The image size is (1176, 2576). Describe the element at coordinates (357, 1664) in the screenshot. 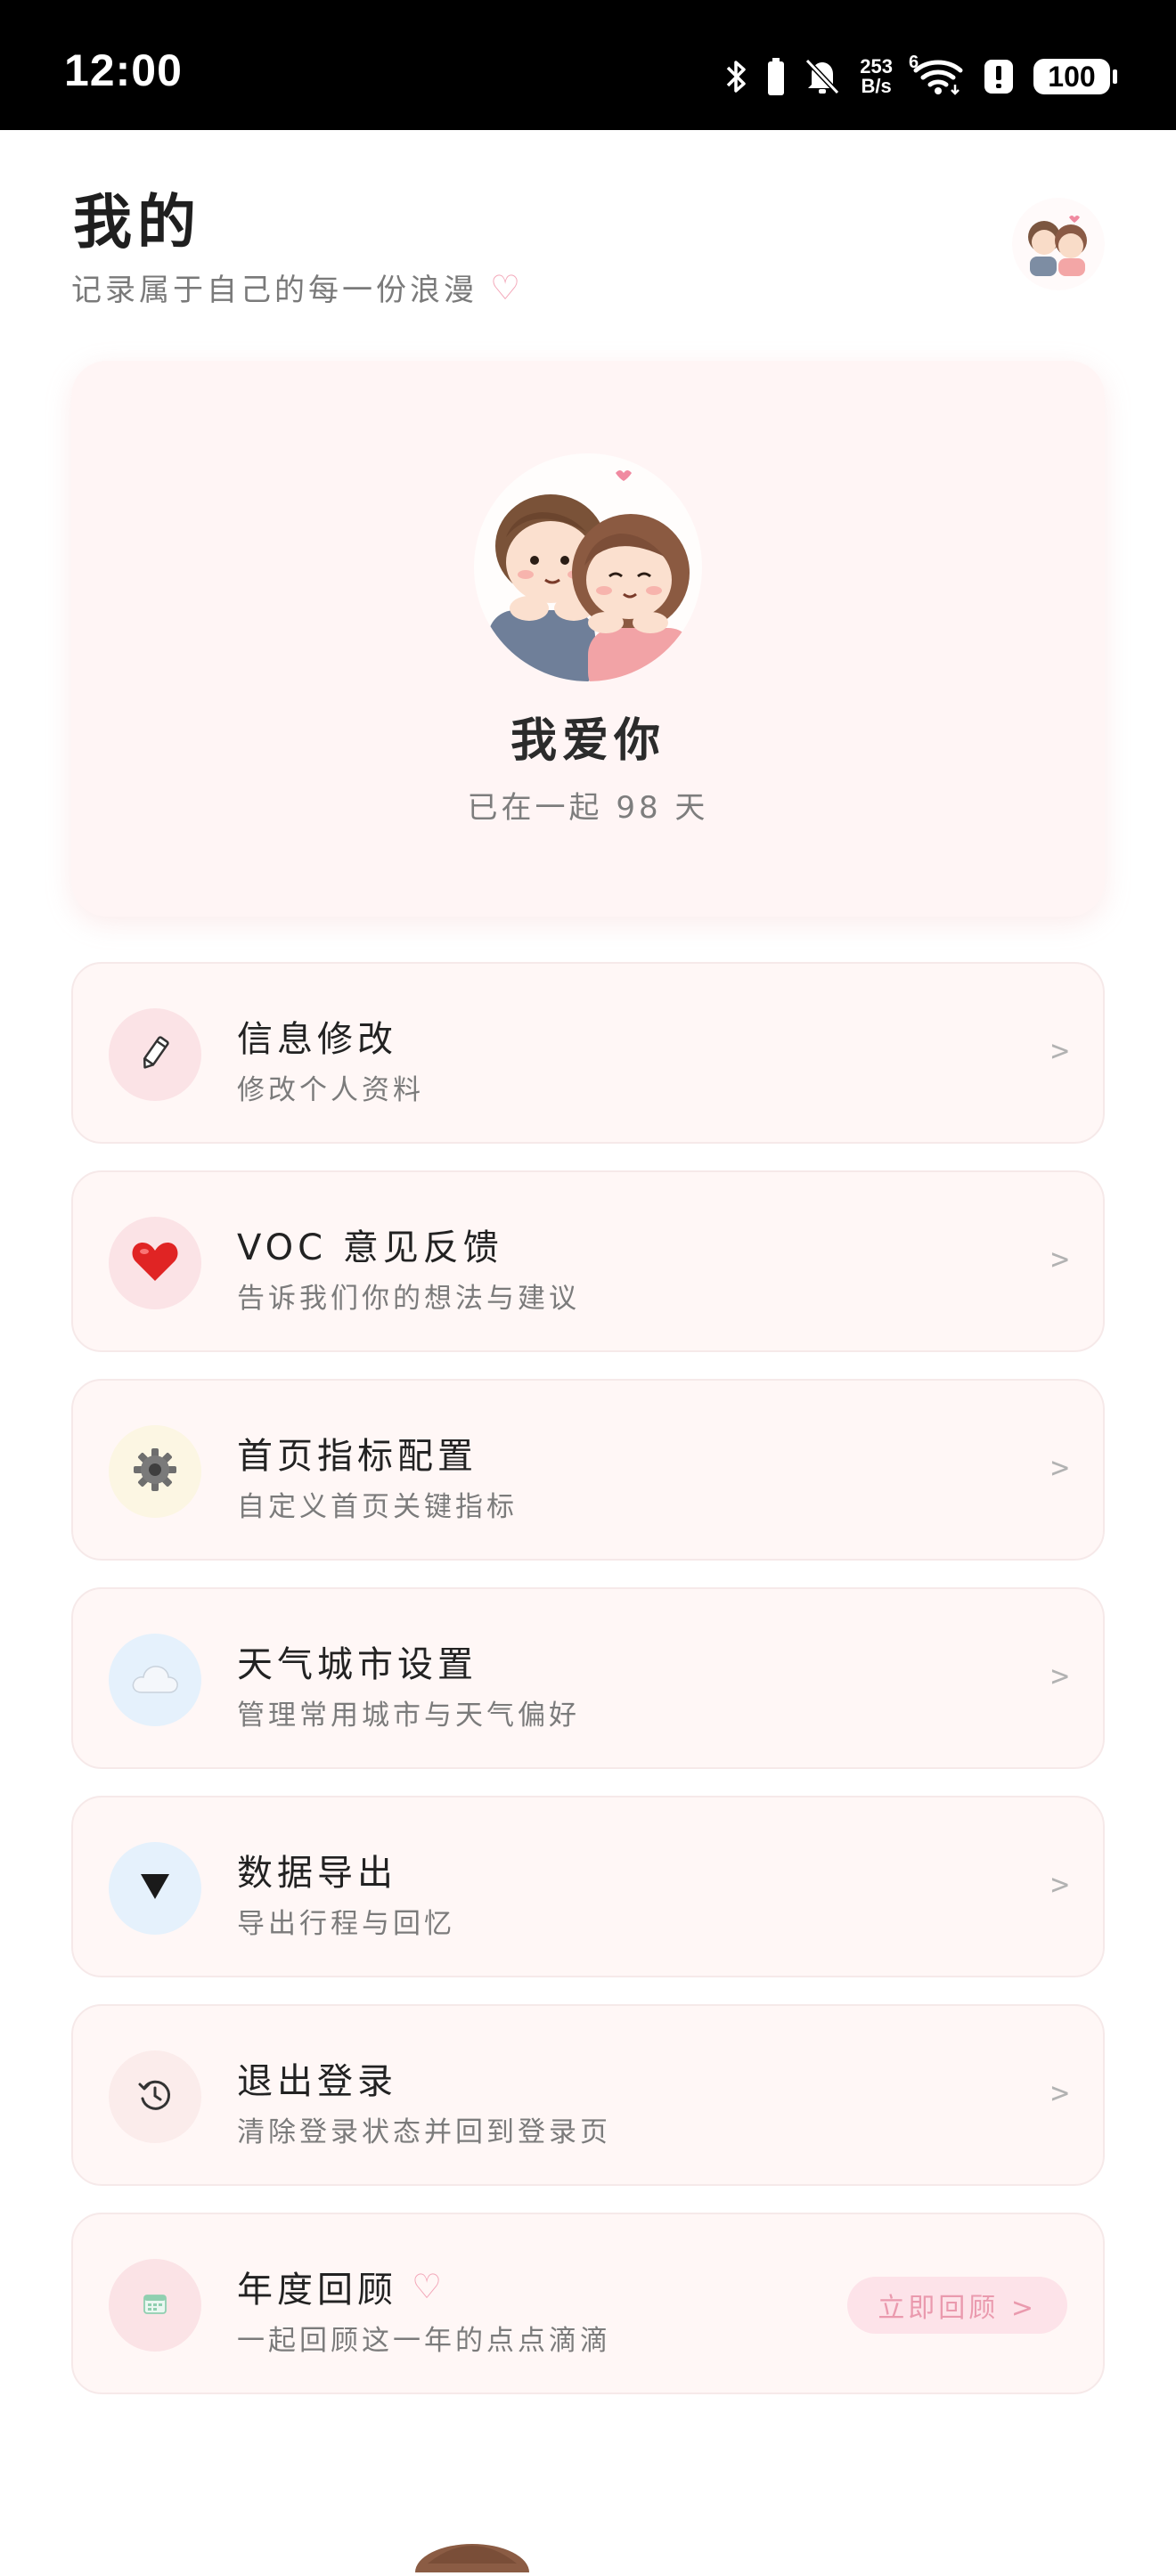

I see `menu-title: 天气城市设置` at that location.